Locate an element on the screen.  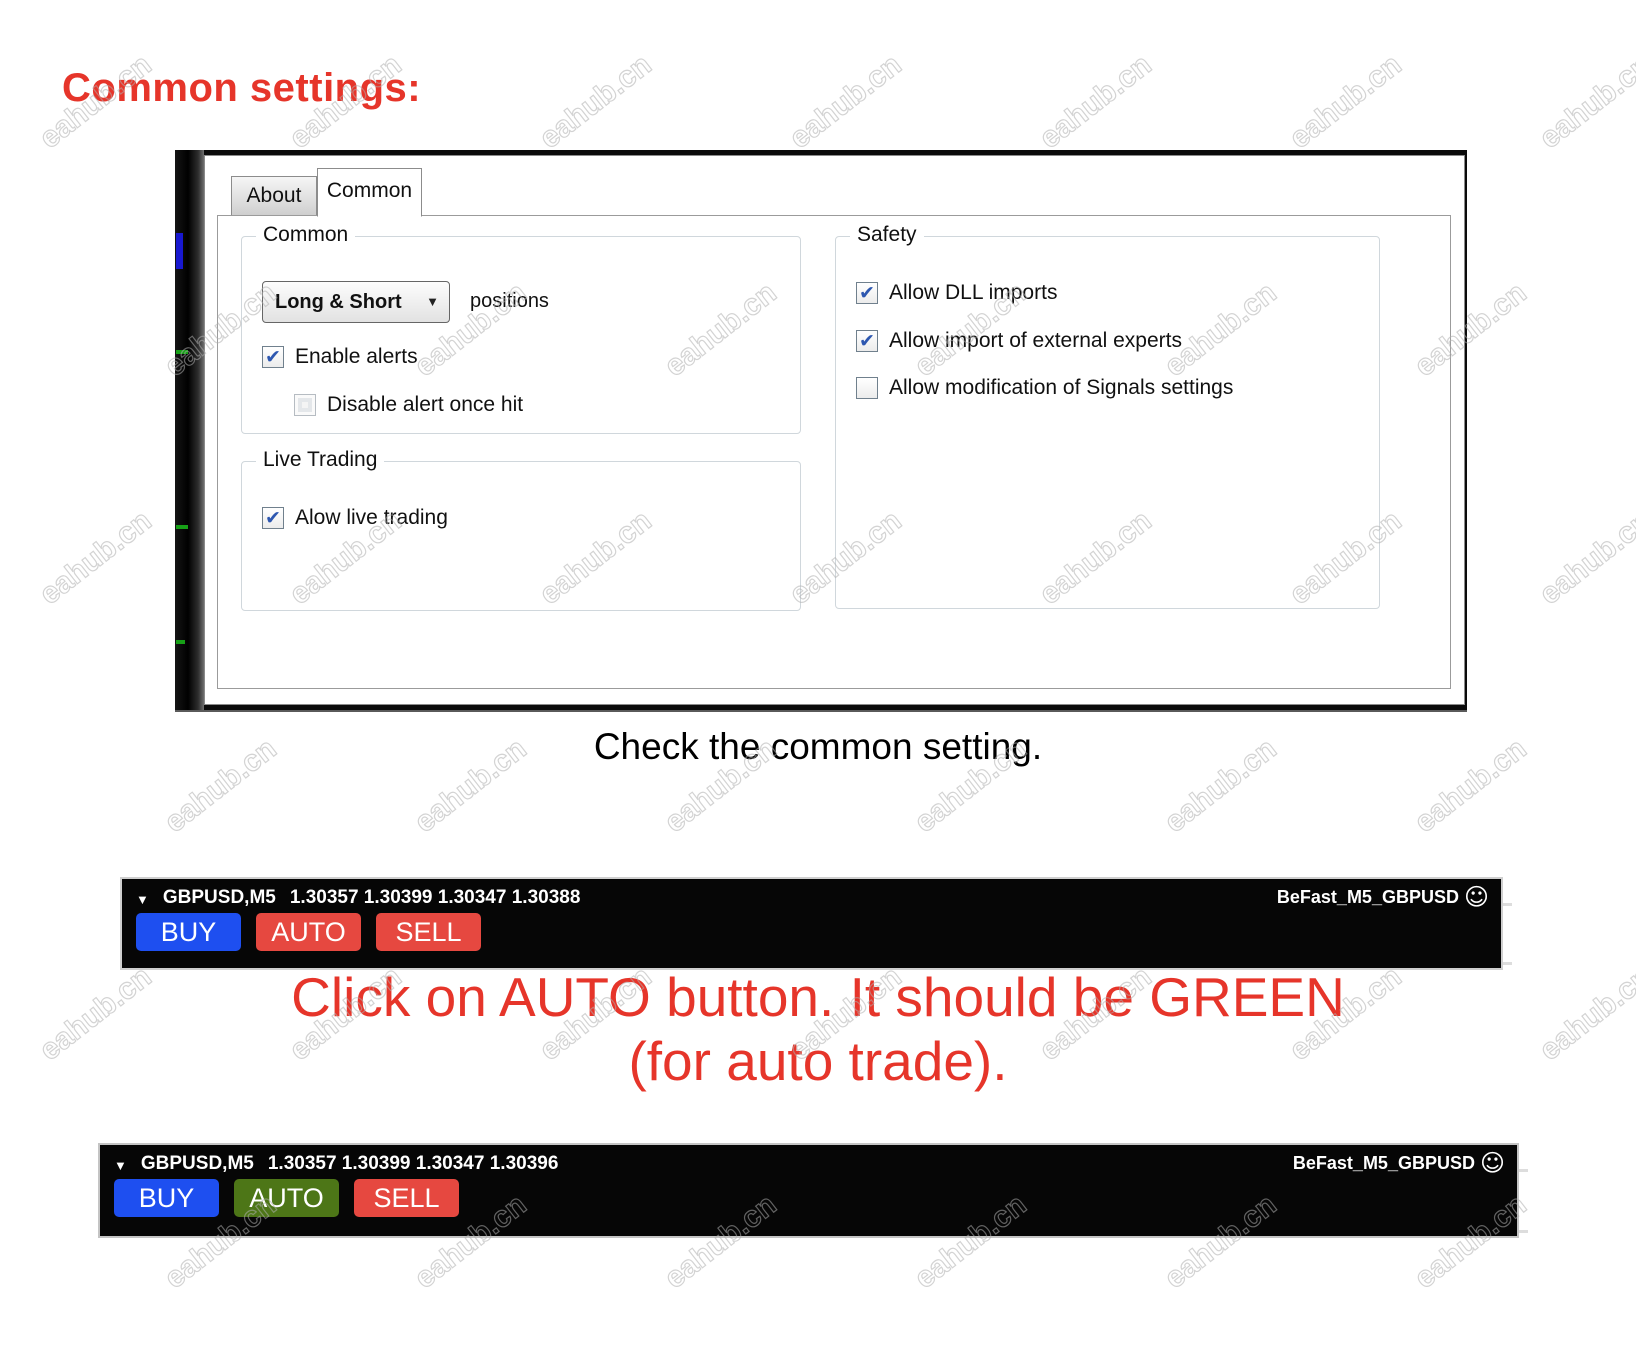
tab-about: About is located at coordinates (274, 196).